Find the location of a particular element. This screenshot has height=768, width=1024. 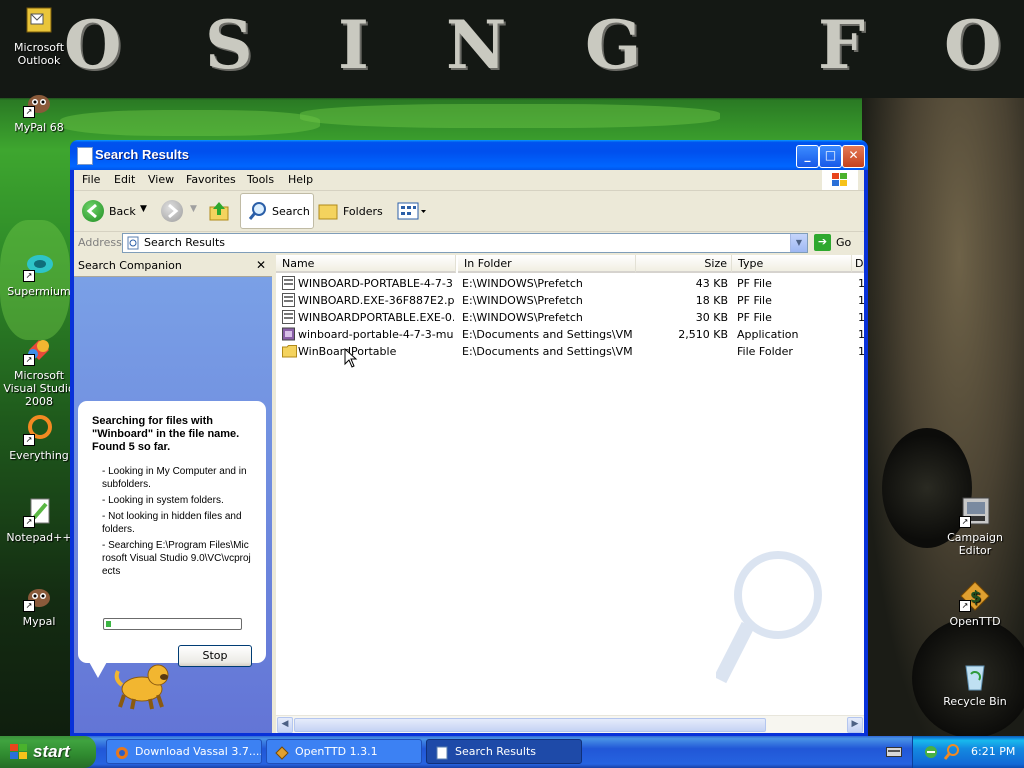

views-icon is located at coordinates (412, 212).